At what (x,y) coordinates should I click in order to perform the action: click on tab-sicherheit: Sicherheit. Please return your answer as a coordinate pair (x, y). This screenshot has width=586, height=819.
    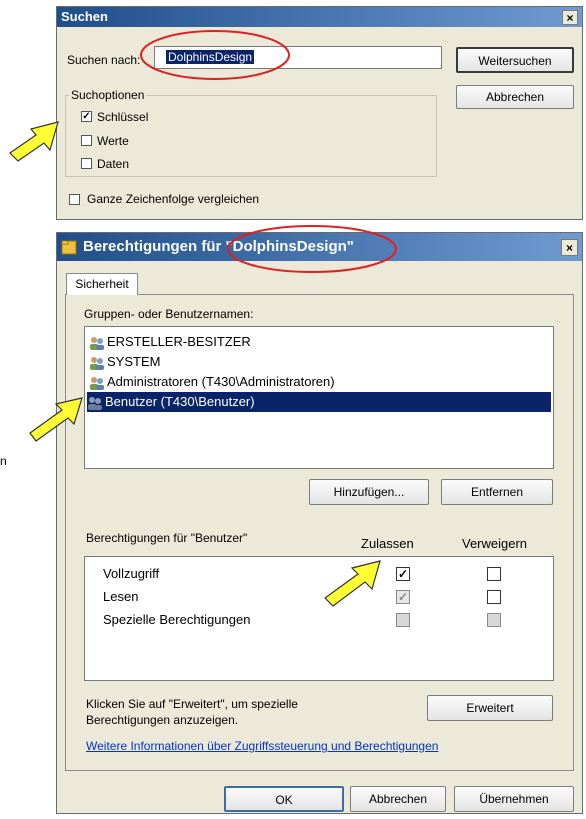
    Looking at the image, I should click on (102, 284).